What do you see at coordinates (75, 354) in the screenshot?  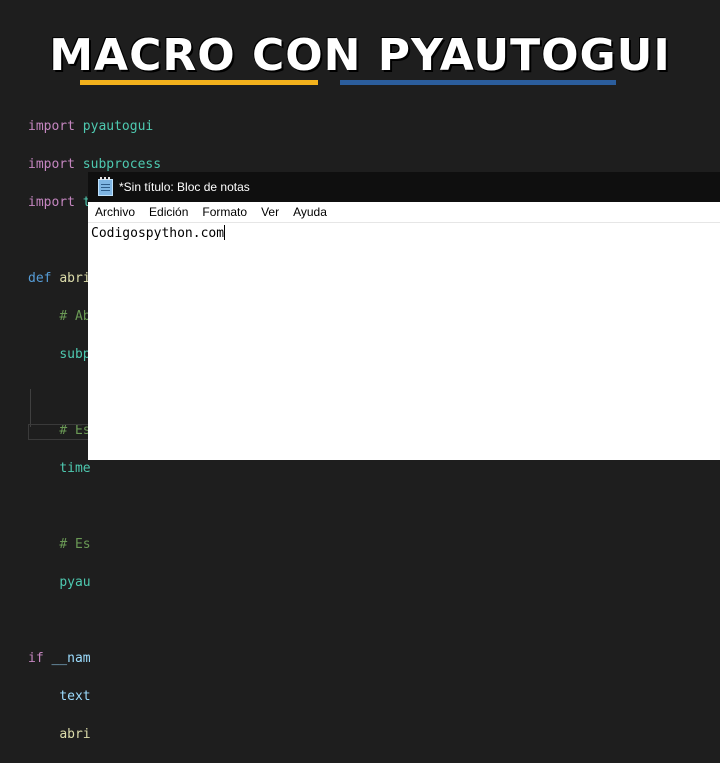 I see `code-token: subp` at bounding box center [75, 354].